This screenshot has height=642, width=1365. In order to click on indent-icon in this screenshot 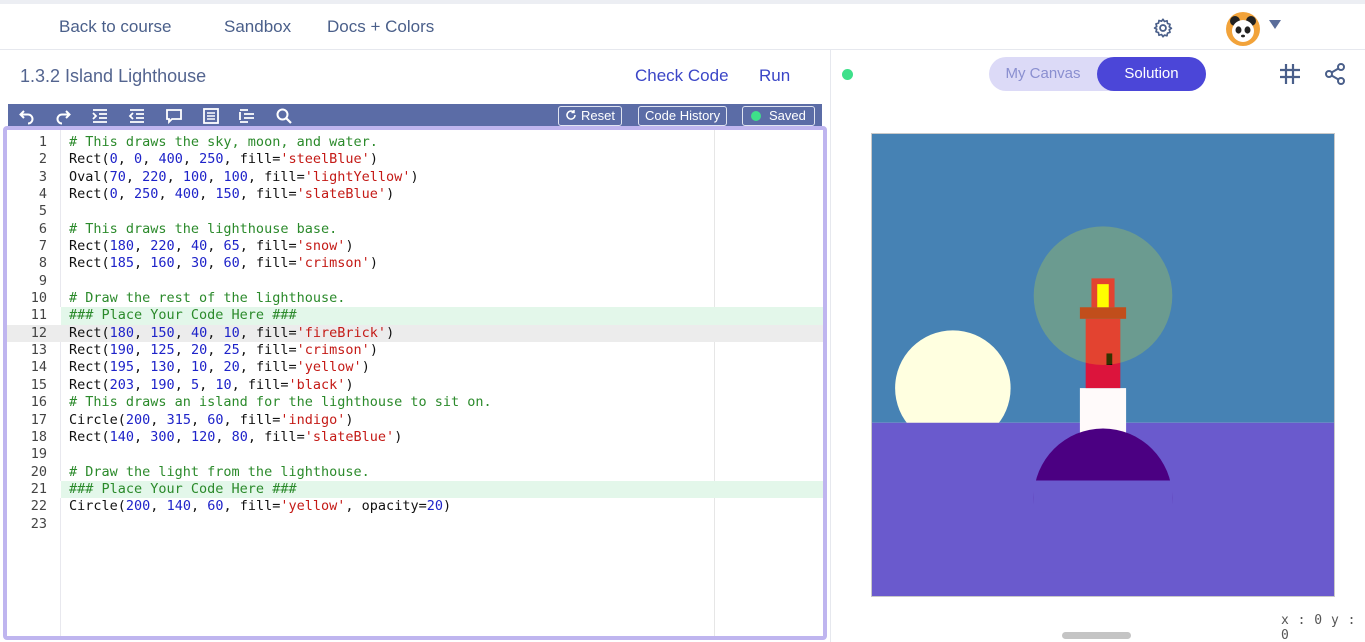, I will do `click(100, 116)`.